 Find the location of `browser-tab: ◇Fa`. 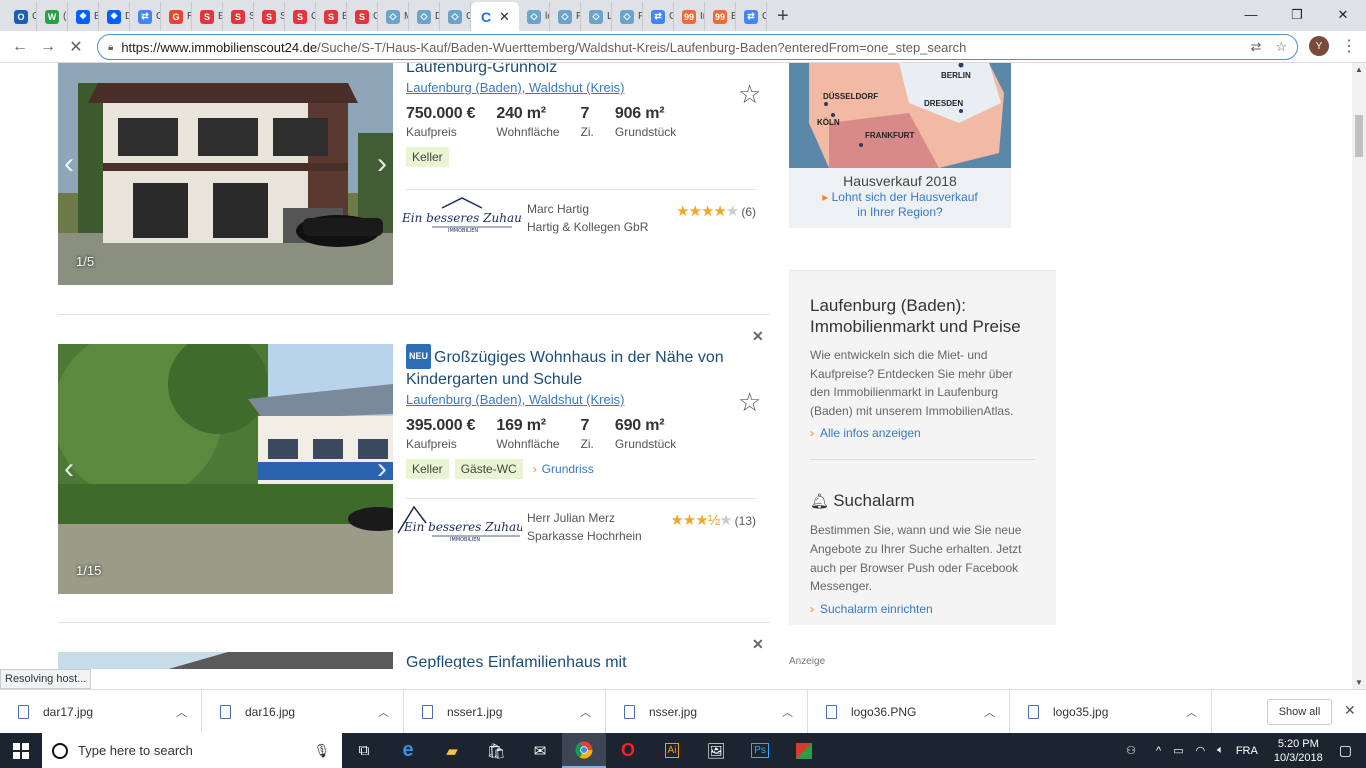

browser-tab: ◇Fa is located at coordinates (627, 16).